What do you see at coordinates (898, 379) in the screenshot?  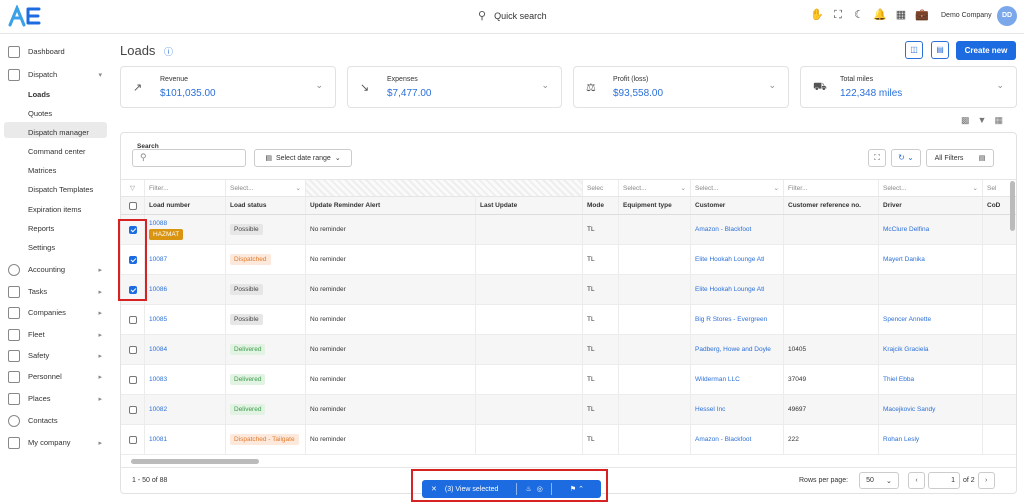 I see `driver-link: Thiel Ebba` at bounding box center [898, 379].